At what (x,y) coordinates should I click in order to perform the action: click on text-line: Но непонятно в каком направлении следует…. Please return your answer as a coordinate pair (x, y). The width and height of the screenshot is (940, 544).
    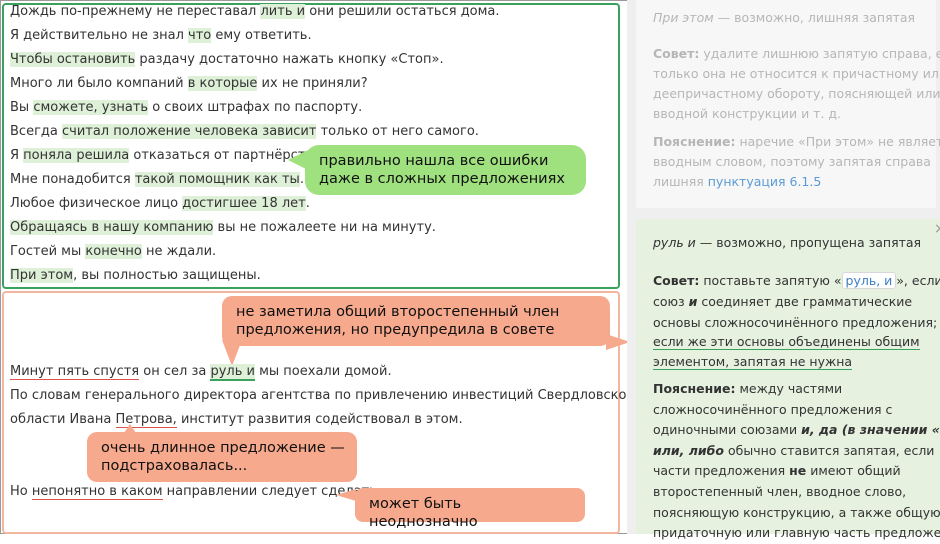
    Looking at the image, I should click on (195, 492).